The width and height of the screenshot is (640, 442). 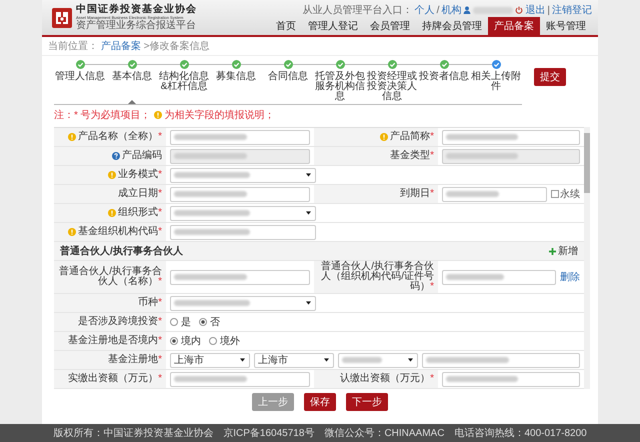 I want to click on footer-text: 京ICP备16045718号, so click(x=268, y=433).